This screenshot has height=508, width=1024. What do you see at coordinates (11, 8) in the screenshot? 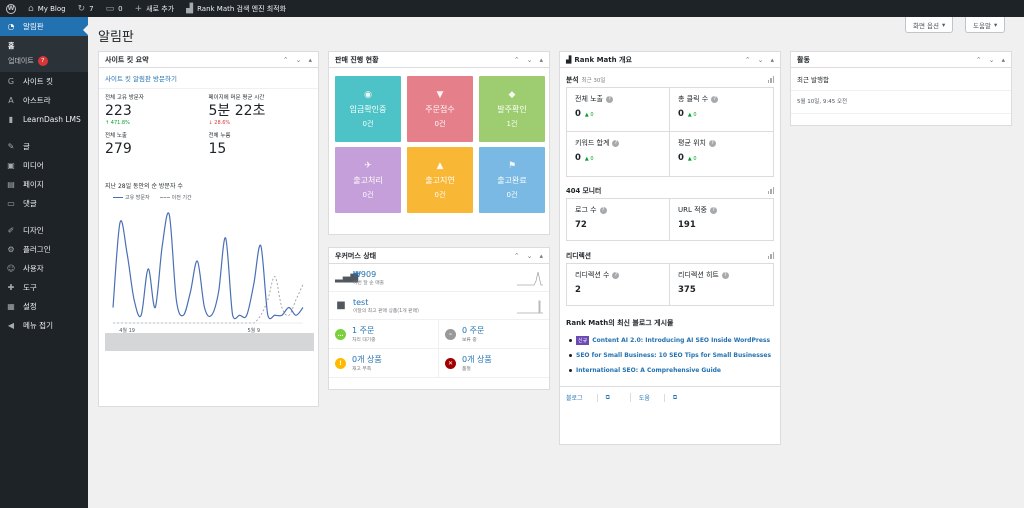
I see `wp-logo-menu: W` at bounding box center [11, 8].